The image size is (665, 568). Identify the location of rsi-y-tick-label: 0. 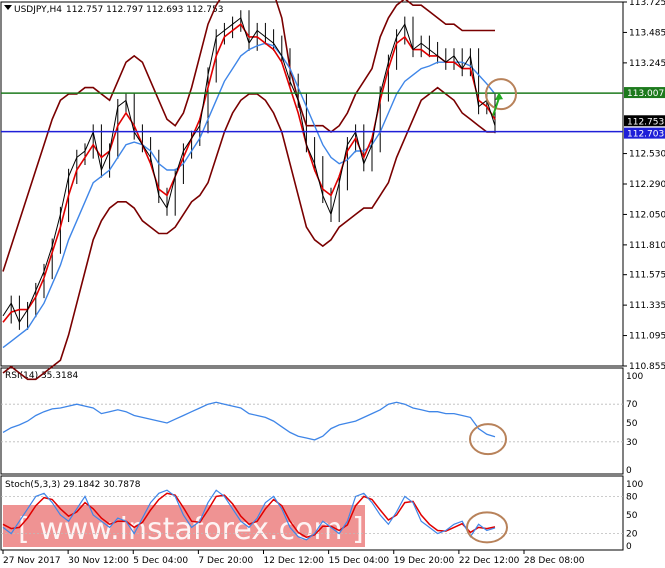
(629, 471).